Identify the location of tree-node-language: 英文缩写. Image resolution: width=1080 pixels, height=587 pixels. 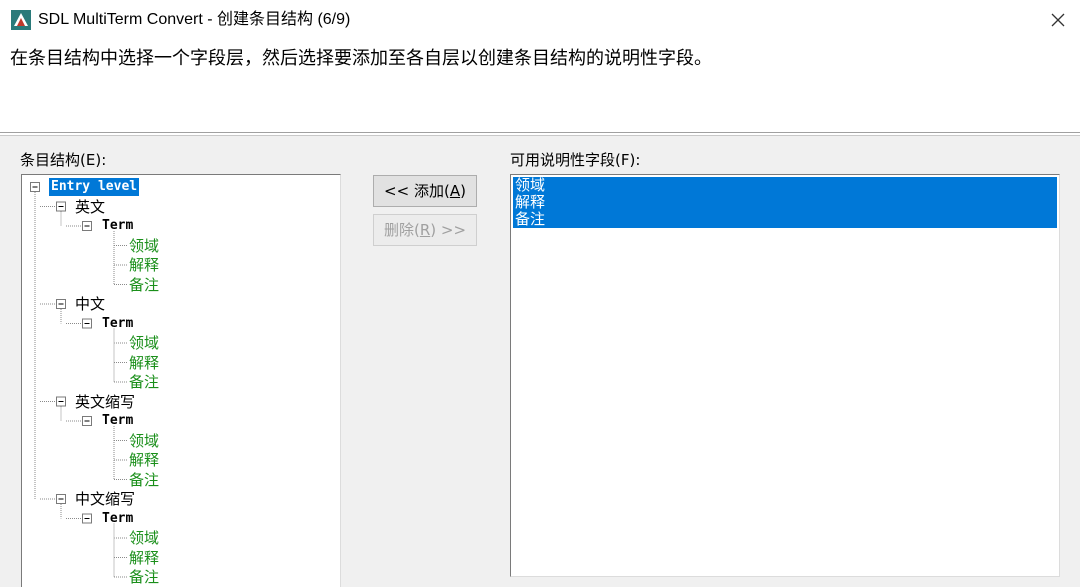
(105, 402).